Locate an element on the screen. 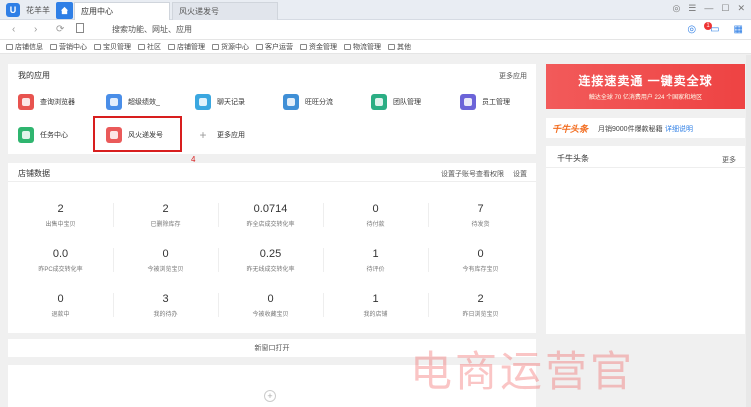 This screenshot has height=407, width=751. bookmark-item: 社区 is located at coordinates (149, 47).